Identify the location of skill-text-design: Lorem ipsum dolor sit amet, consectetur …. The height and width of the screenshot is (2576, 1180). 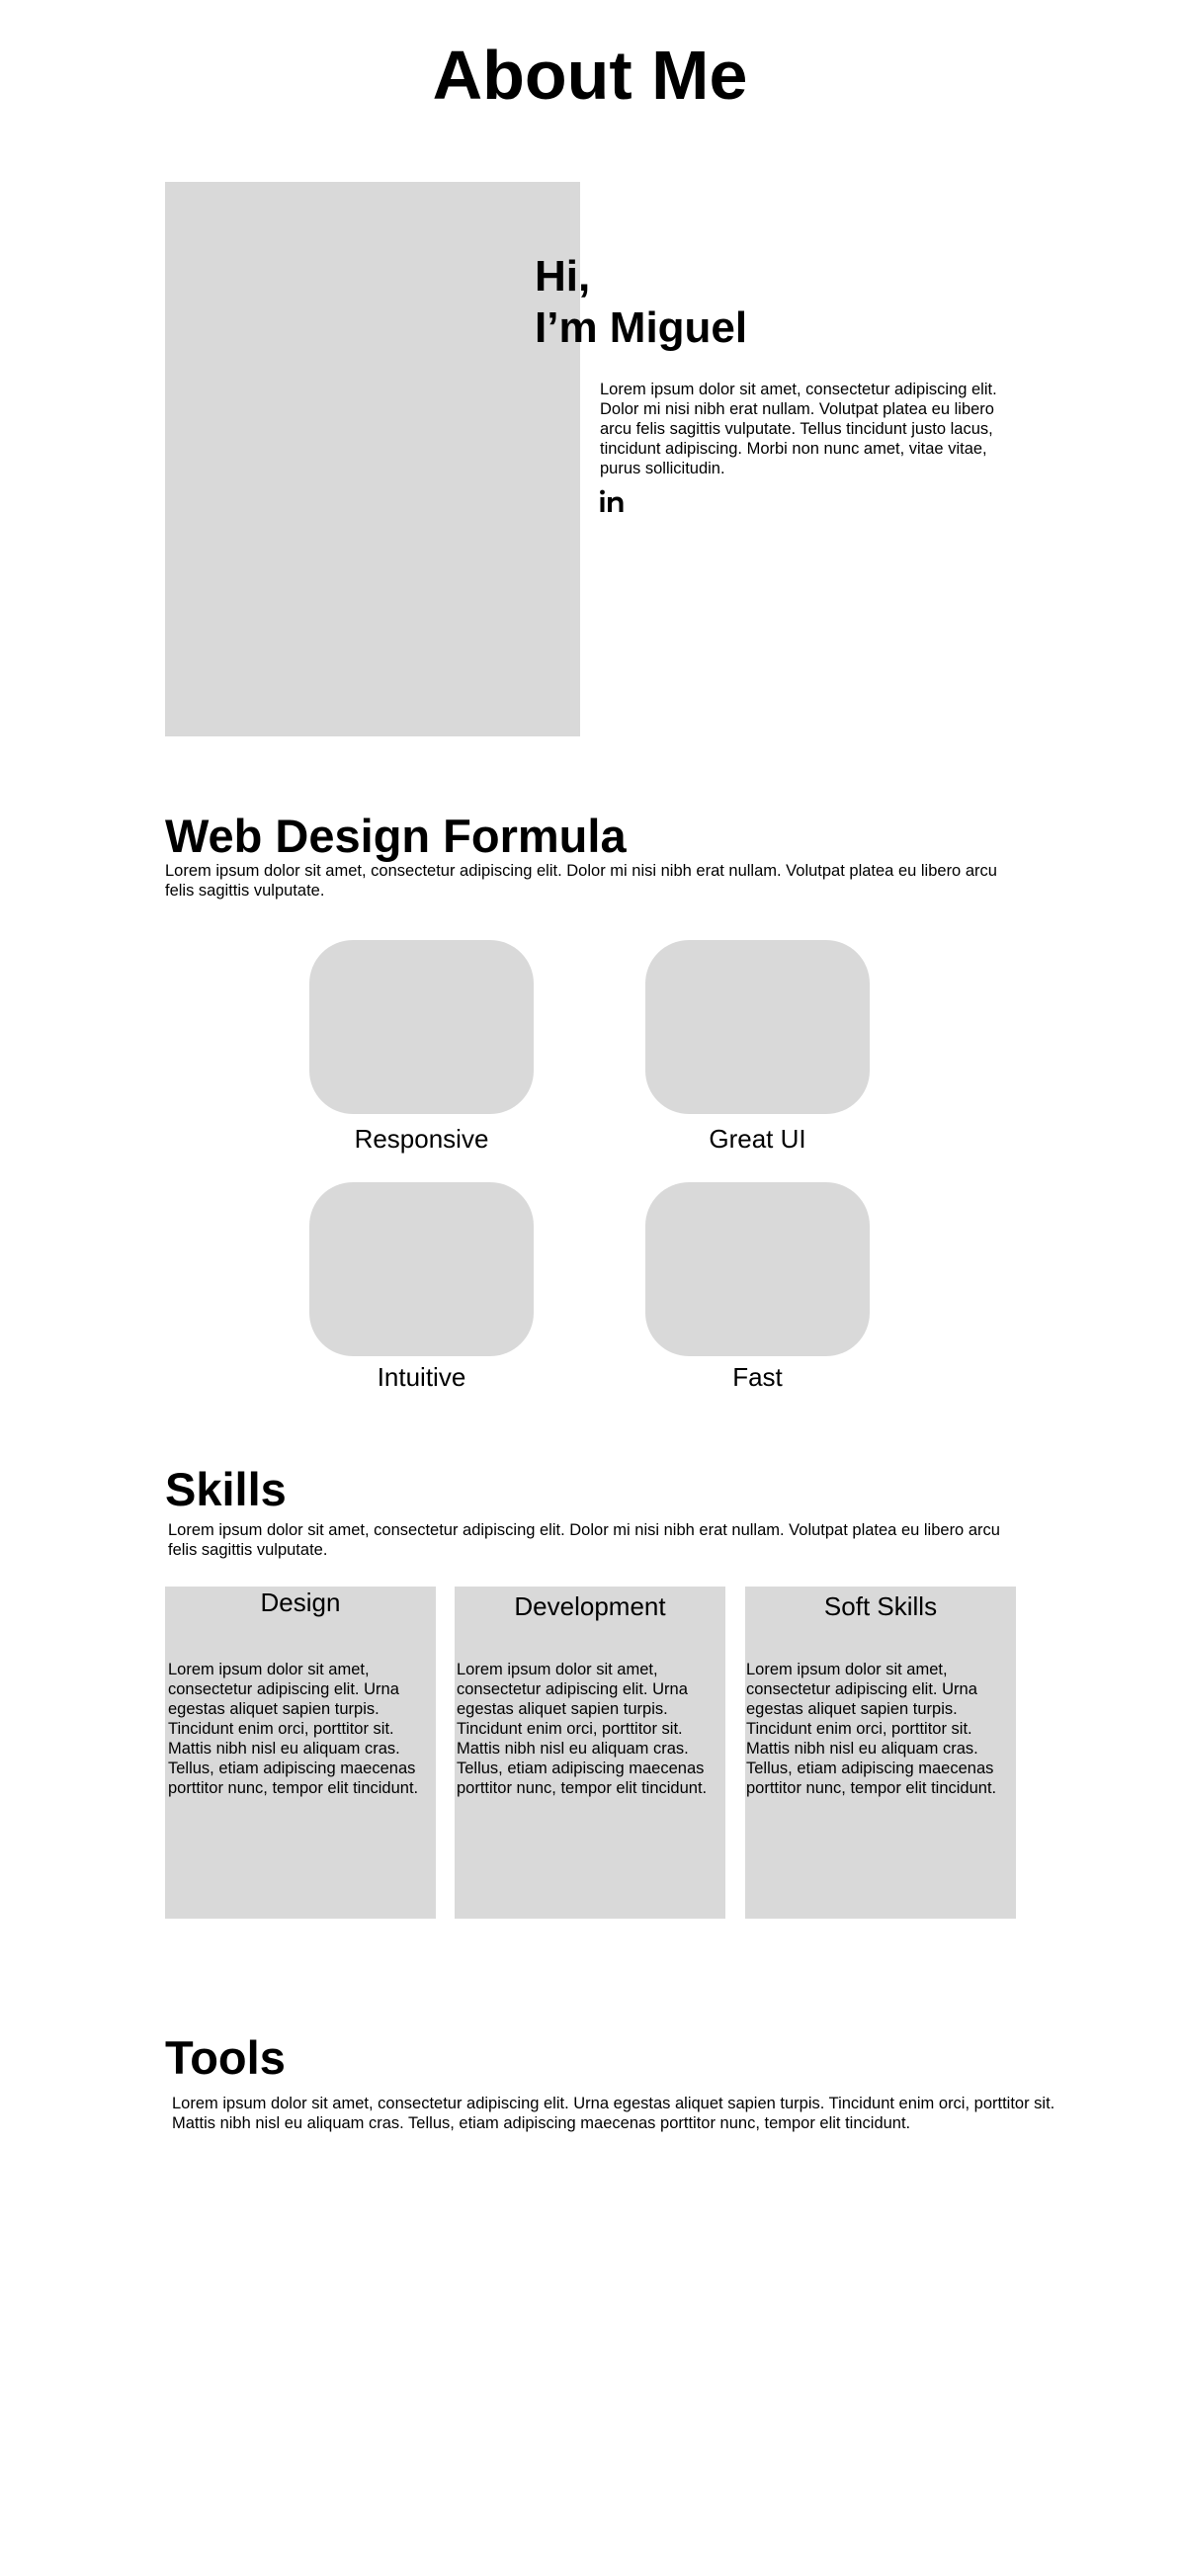
(293, 1729).